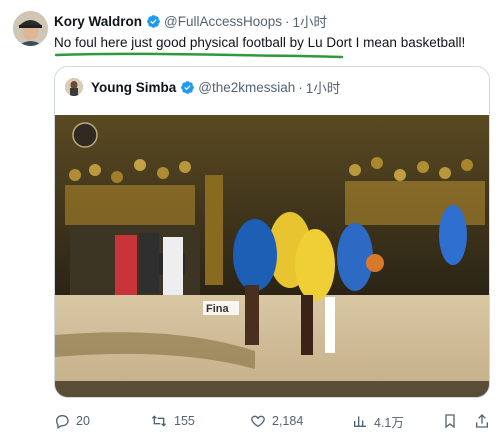 The width and height of the screenshot is (500, 440). I want to click on author-name: Kory Waldron, so click(98, 21).